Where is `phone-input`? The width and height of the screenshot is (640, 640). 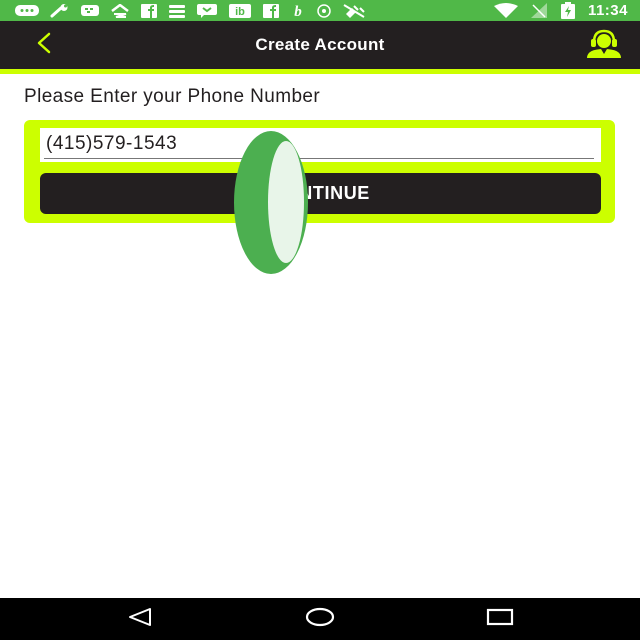
phone-input is located at coordinates (319, 144).